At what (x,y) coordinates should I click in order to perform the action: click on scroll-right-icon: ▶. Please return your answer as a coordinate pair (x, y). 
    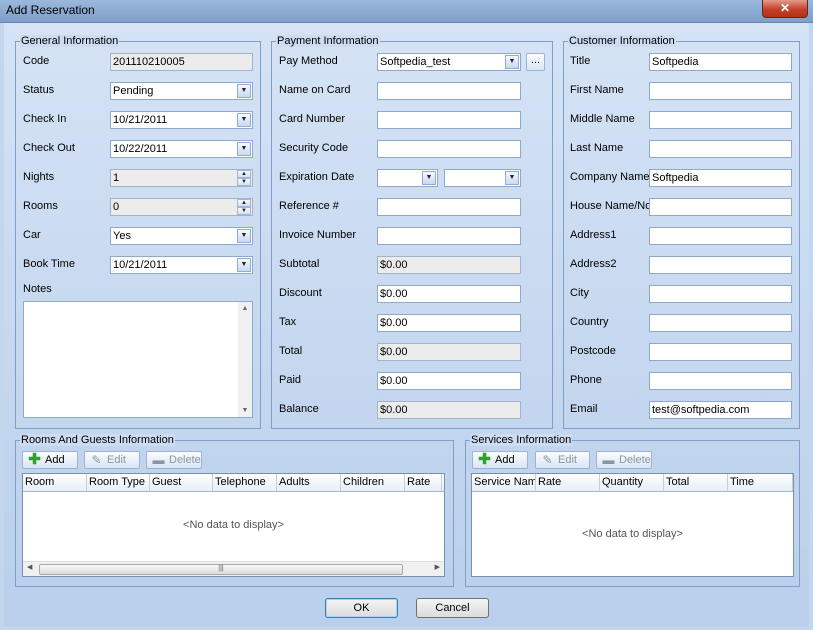
    Looking at the image, I should click on (437, 567).